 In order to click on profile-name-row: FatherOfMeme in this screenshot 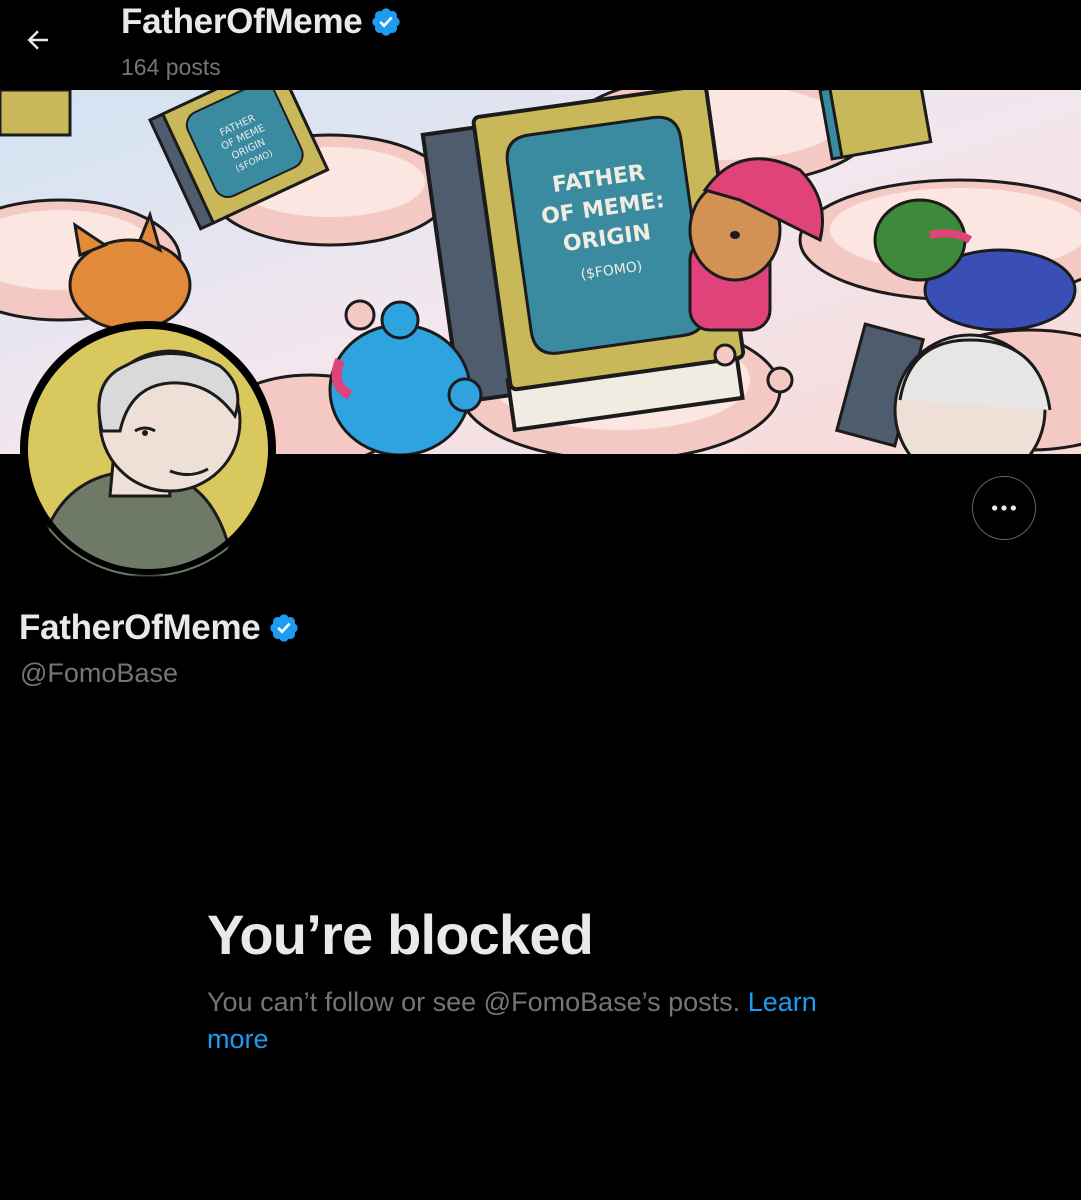, I will do `click(159, 628)`.